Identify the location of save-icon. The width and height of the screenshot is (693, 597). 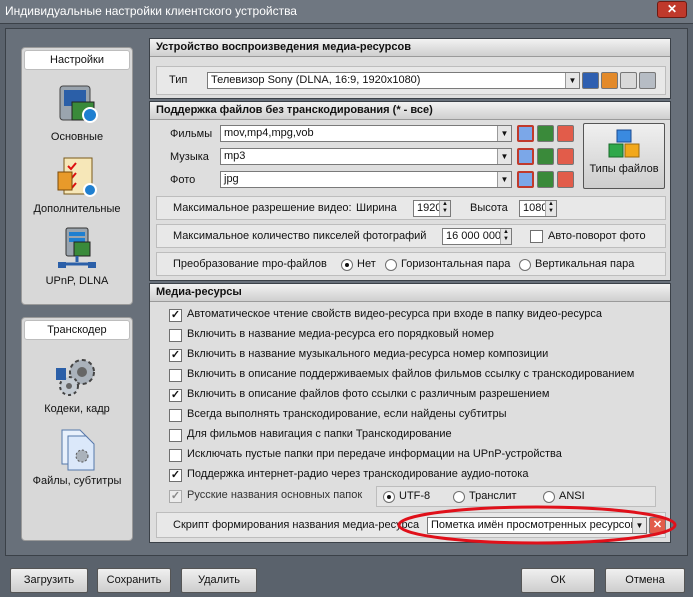
(590, 80).